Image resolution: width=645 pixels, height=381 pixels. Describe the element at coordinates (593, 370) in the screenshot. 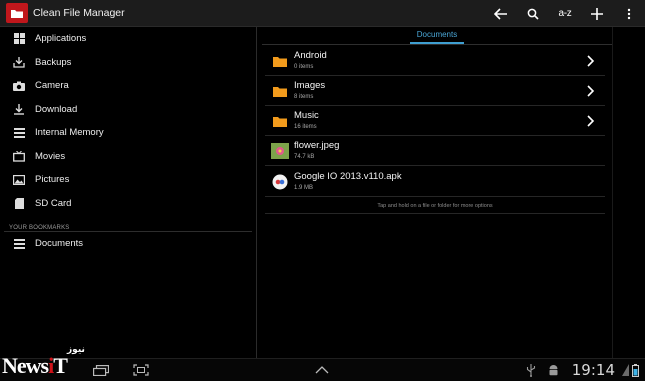

I see `status-clock: 19:14` at that location.